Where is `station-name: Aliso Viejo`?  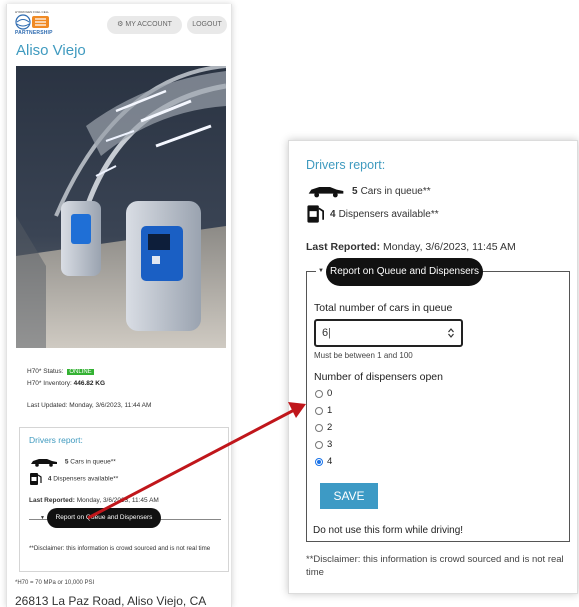 station-name: Aliso Viejo is located at coordinates (51, 50).